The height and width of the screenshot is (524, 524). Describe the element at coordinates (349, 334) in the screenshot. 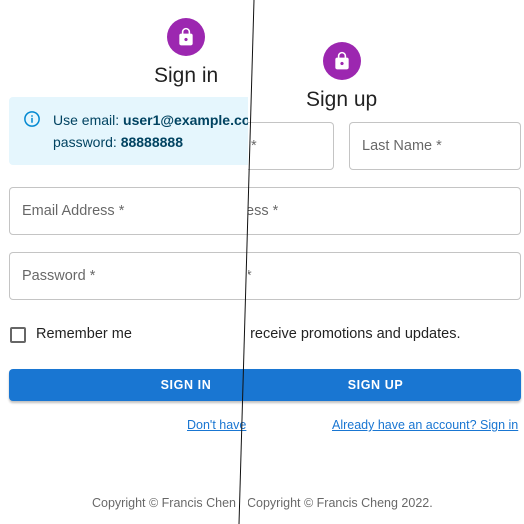

I see `promotions-label: o receive promotions and updates.` at that location.